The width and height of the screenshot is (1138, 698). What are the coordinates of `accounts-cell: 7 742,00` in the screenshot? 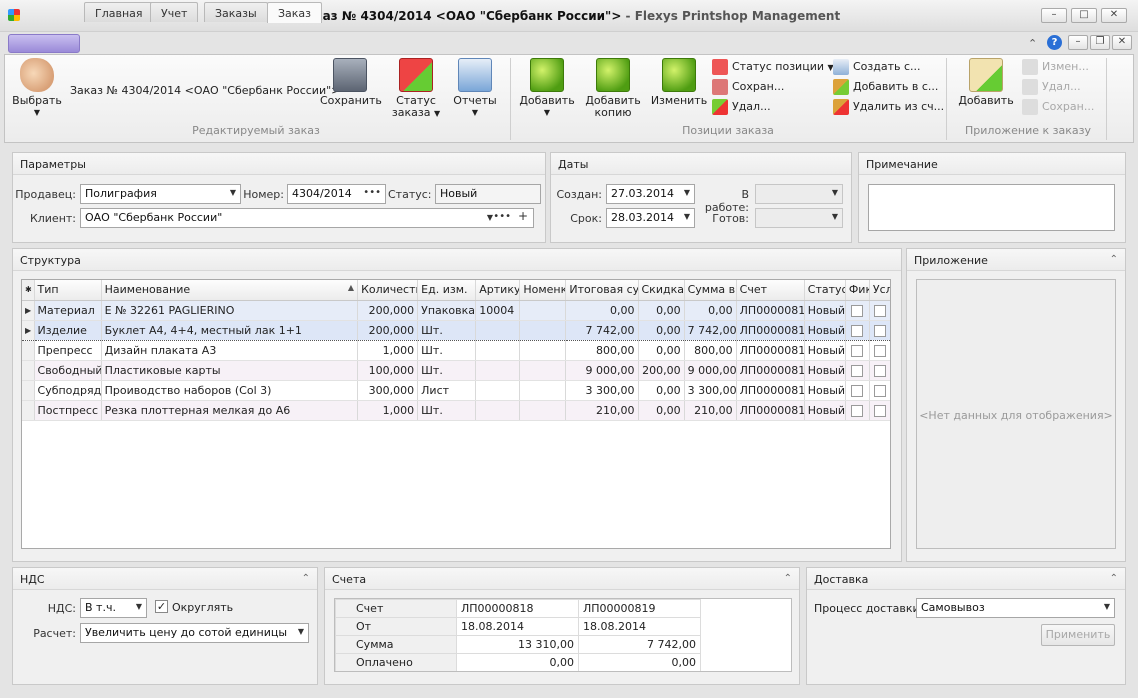 It's located at (639, 644).